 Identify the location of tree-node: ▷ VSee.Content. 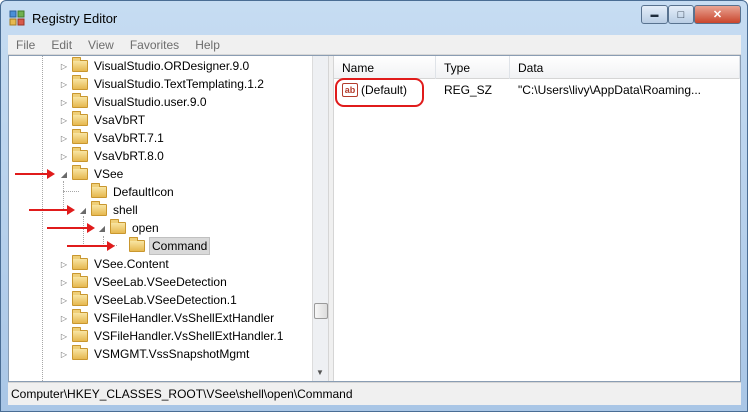
(115, 264).